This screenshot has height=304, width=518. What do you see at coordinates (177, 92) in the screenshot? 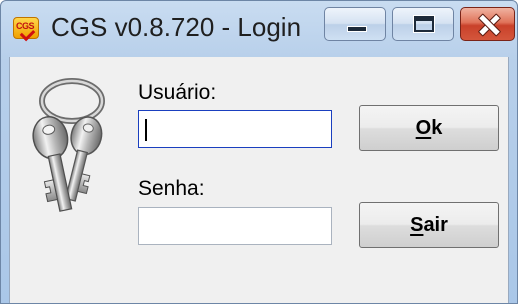
I see `user-label: Usuário:` at bounding box center [177, 92].